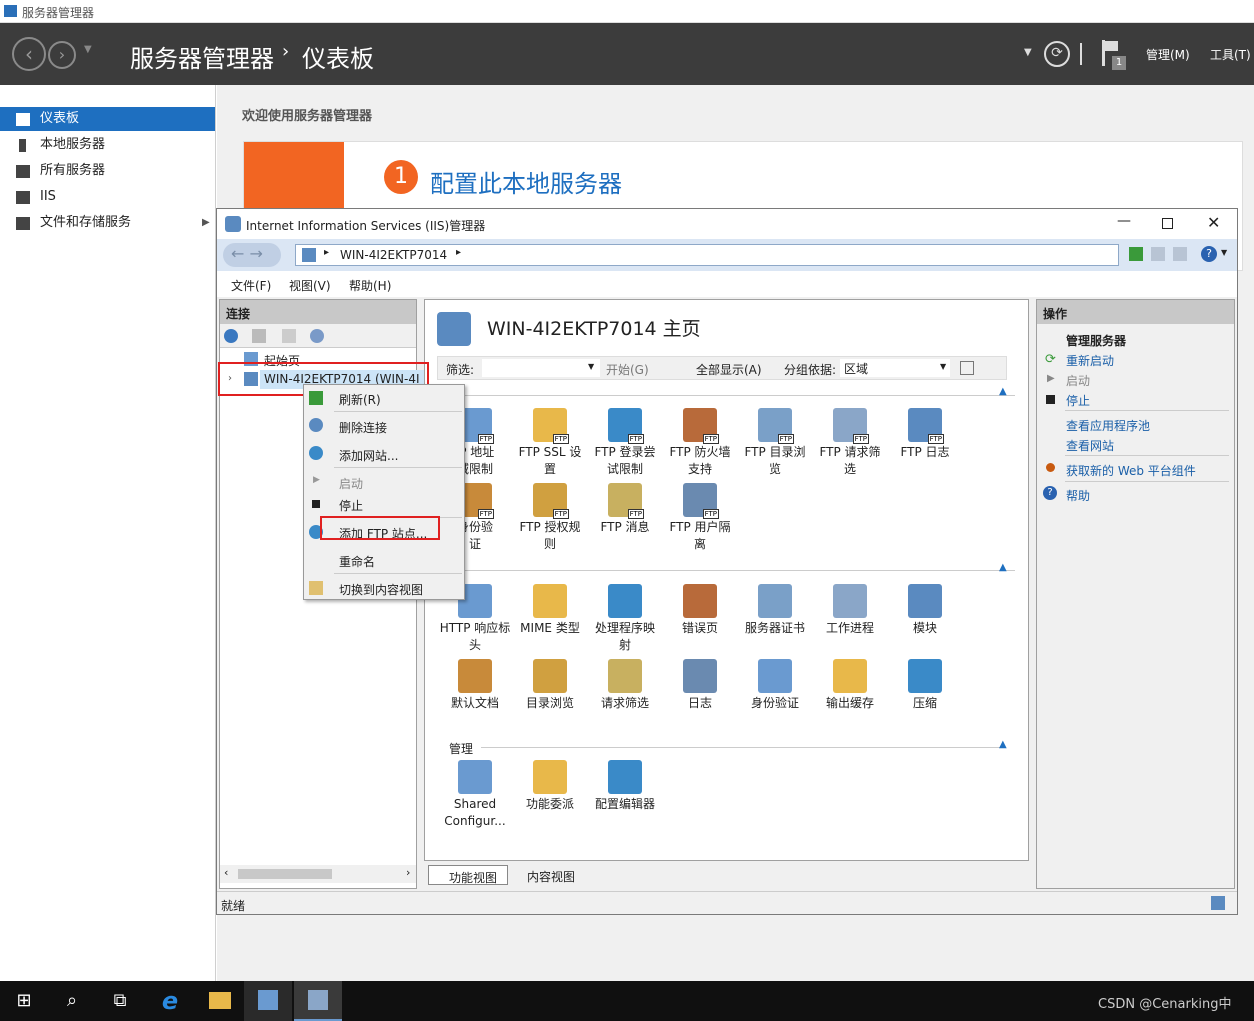  I want to click on sidebar-item-dashboard: 仪表板, so click(107, 119).